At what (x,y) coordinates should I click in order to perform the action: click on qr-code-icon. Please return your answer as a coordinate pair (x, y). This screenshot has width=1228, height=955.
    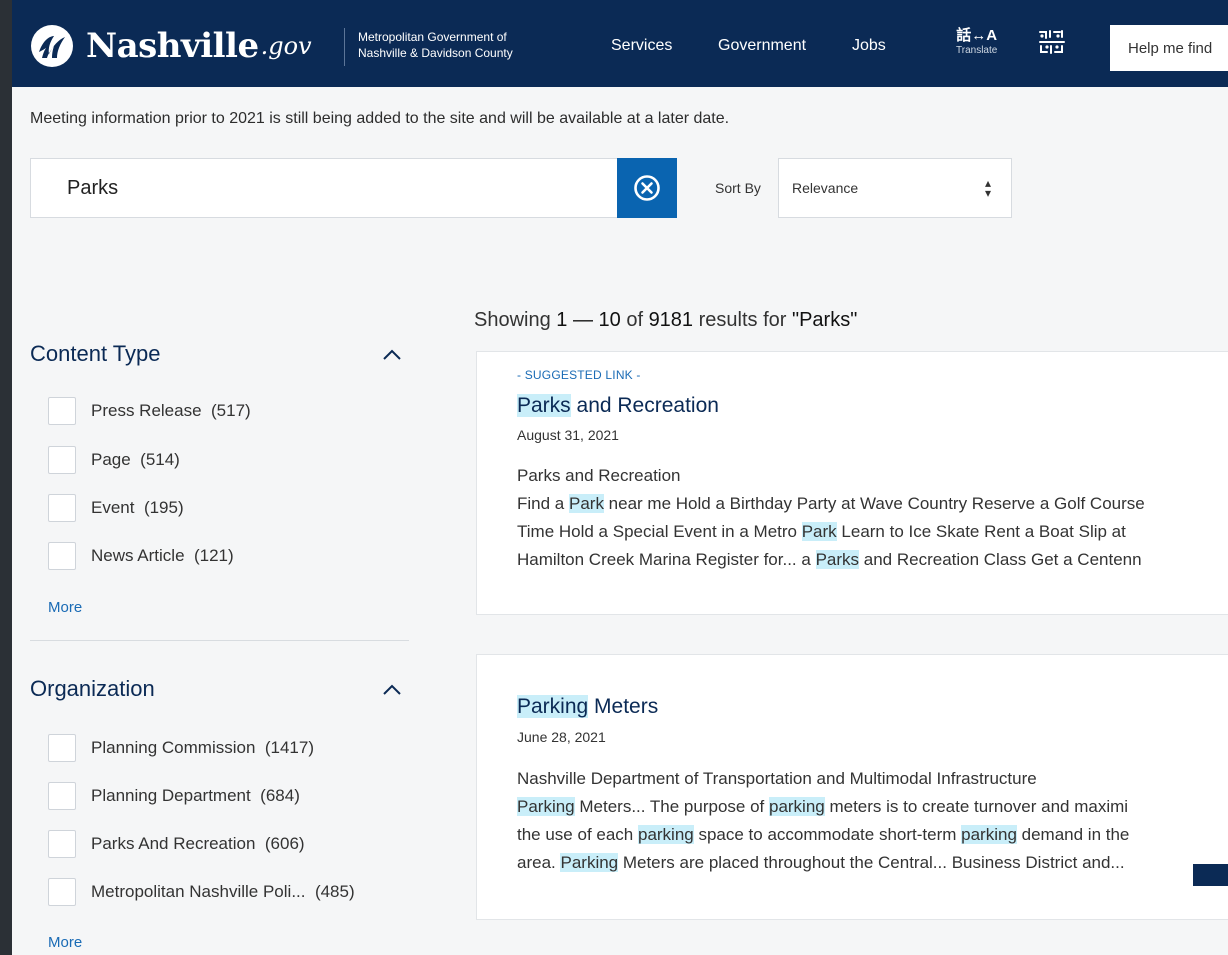
    Looking at the image, I should click on (1052, 42).